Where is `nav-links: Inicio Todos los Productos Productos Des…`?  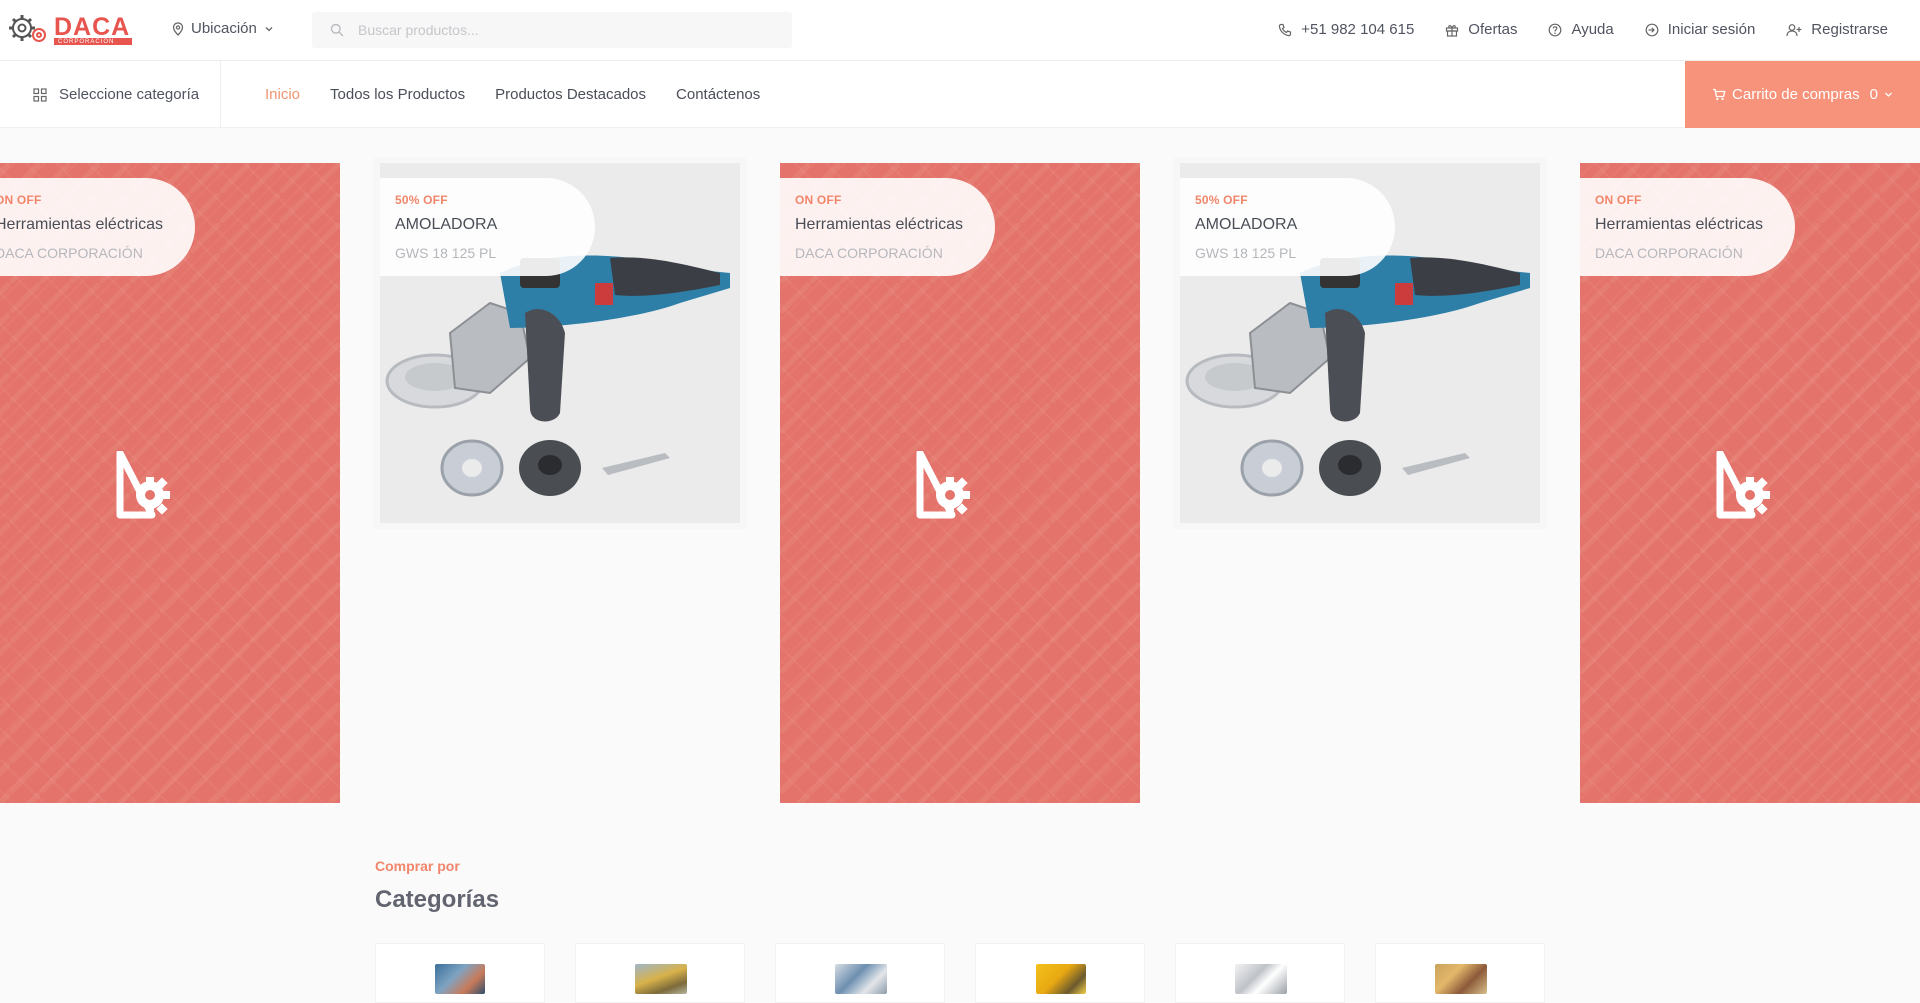
nav-links: Inicio Todos los Productos Productos Des… is located at coordinates (512, 94).